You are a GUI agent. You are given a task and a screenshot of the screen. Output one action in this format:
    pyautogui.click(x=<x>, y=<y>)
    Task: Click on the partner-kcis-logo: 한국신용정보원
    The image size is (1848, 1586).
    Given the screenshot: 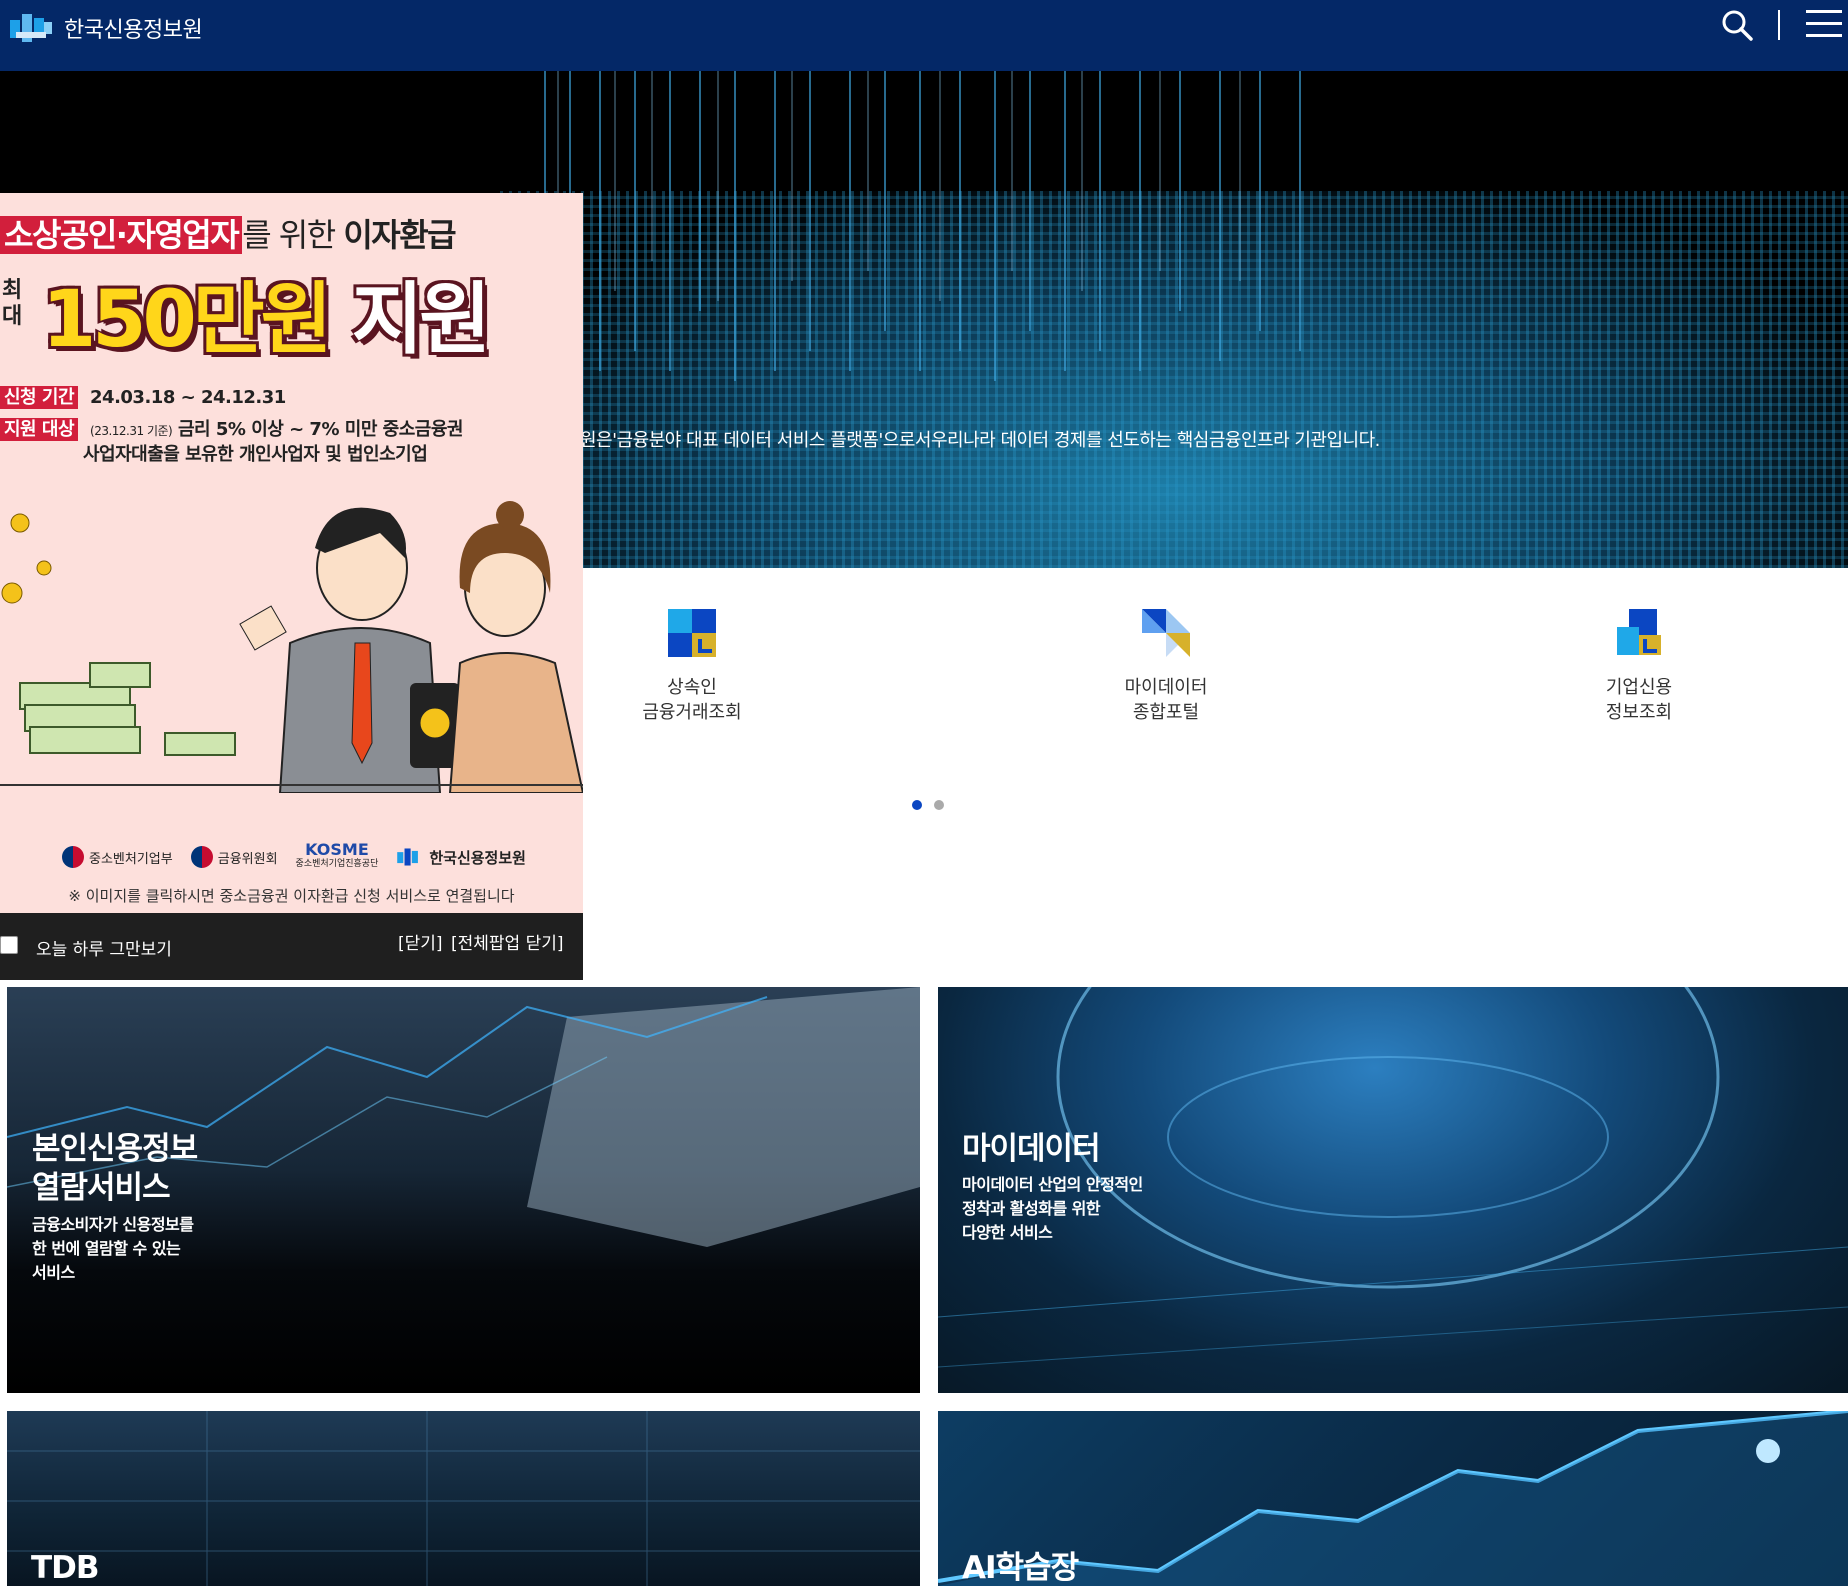 What is the action you would take?
    pyautogui.click(x=461, y=857)
    